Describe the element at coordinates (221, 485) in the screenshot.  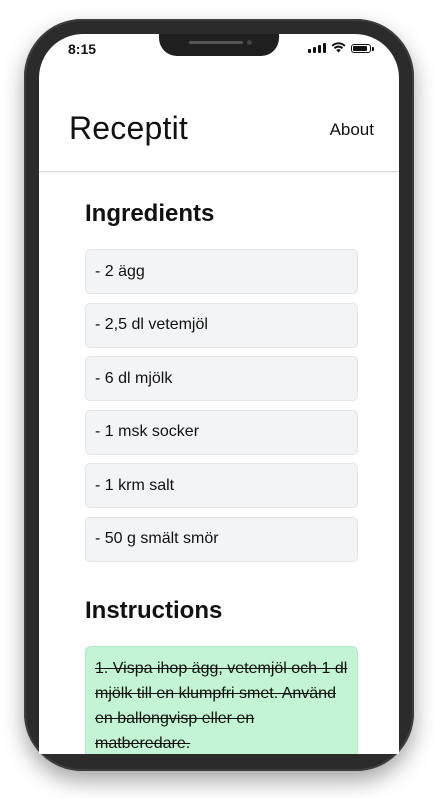
I see `ingredient-item: - 1 krm salt` at that location.